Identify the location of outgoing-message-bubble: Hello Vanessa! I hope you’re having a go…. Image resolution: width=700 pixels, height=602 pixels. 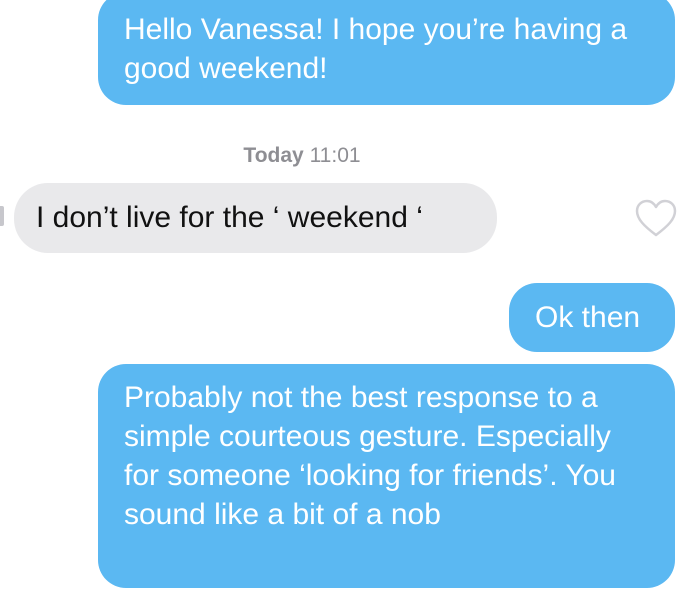
(386, 52).